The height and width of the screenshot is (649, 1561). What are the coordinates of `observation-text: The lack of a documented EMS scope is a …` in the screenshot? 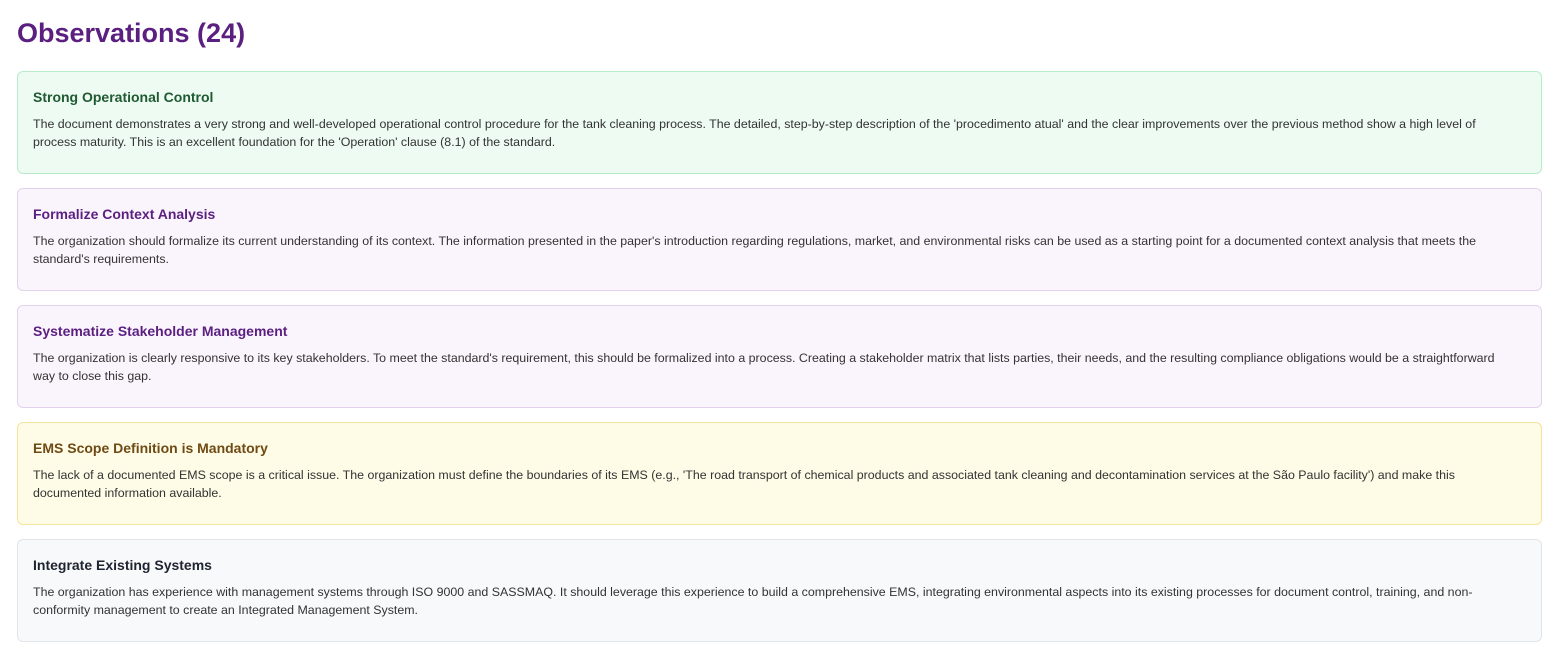 It's located at (744, 484).